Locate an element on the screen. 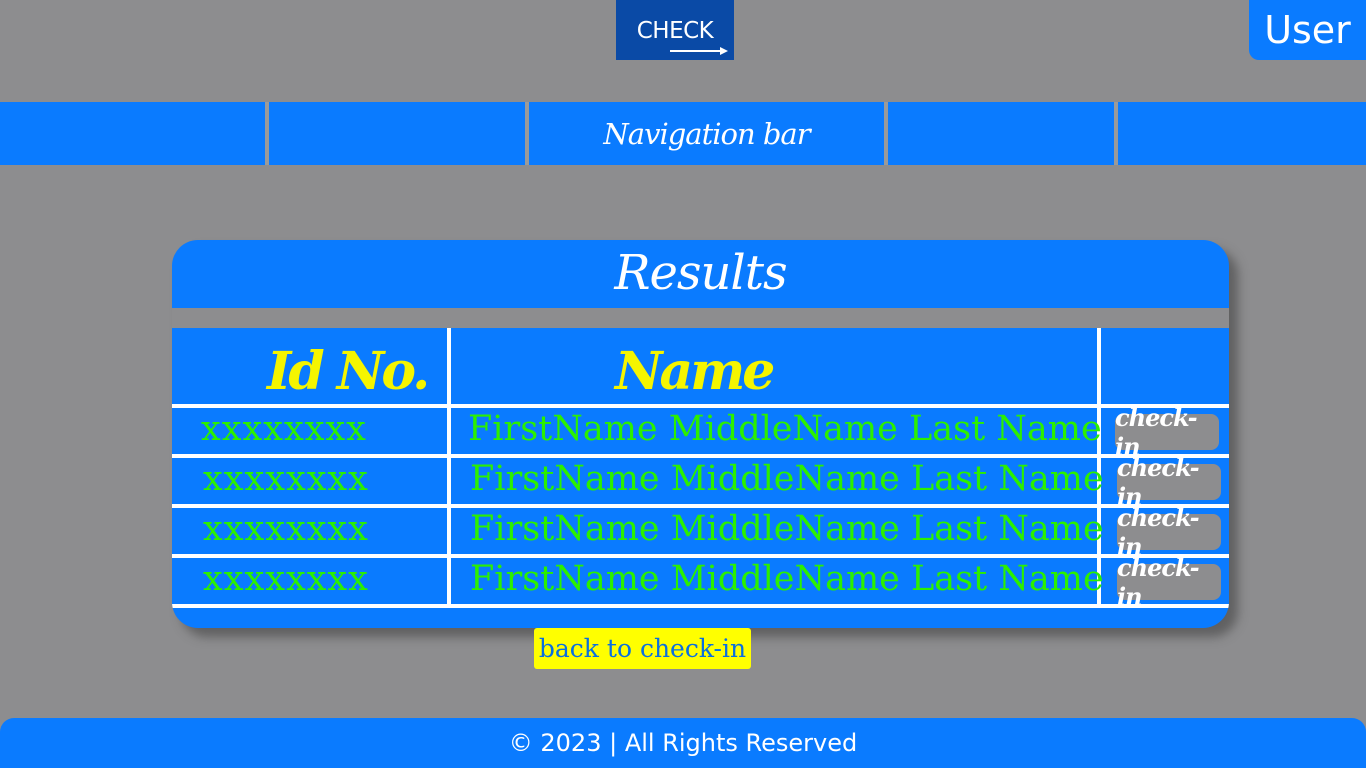 The height and width of the screenshot is (768, 1366). footer: © 2023 | All Rights Reserved is located at coordinates (683, 743).